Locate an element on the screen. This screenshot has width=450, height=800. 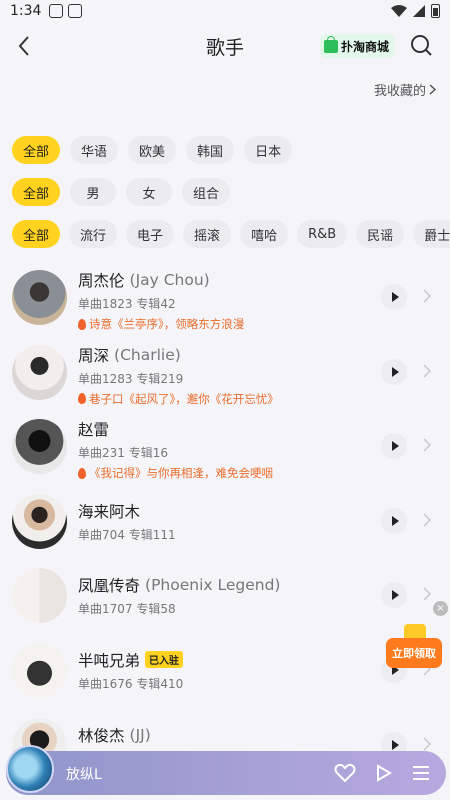
artist-description: 诗意《兰亭序》，领略东方浪漫 is located at coordinates (167, 324).